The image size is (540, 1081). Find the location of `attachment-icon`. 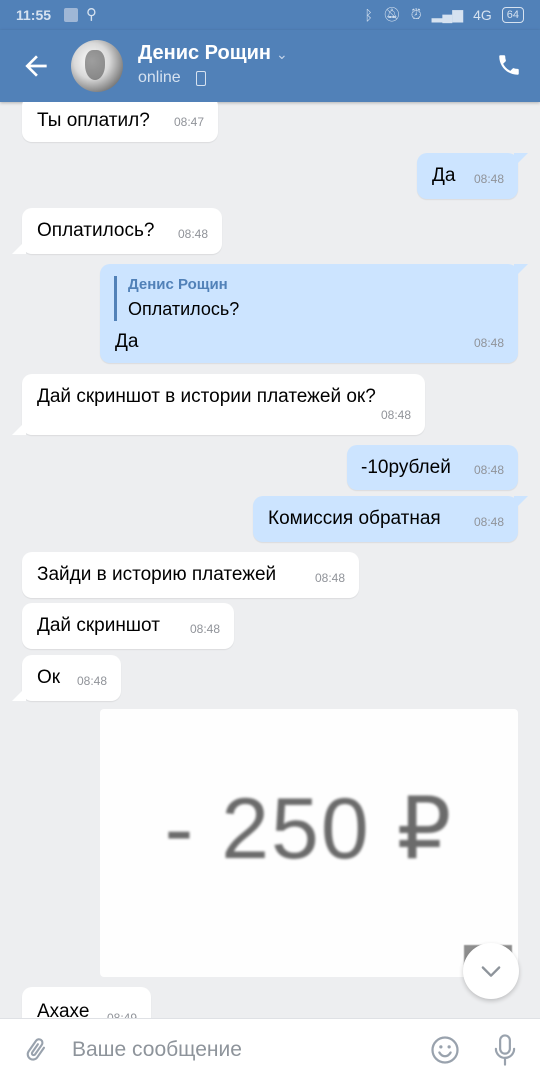

attachment-icon is located at coordinates (36, 1050).